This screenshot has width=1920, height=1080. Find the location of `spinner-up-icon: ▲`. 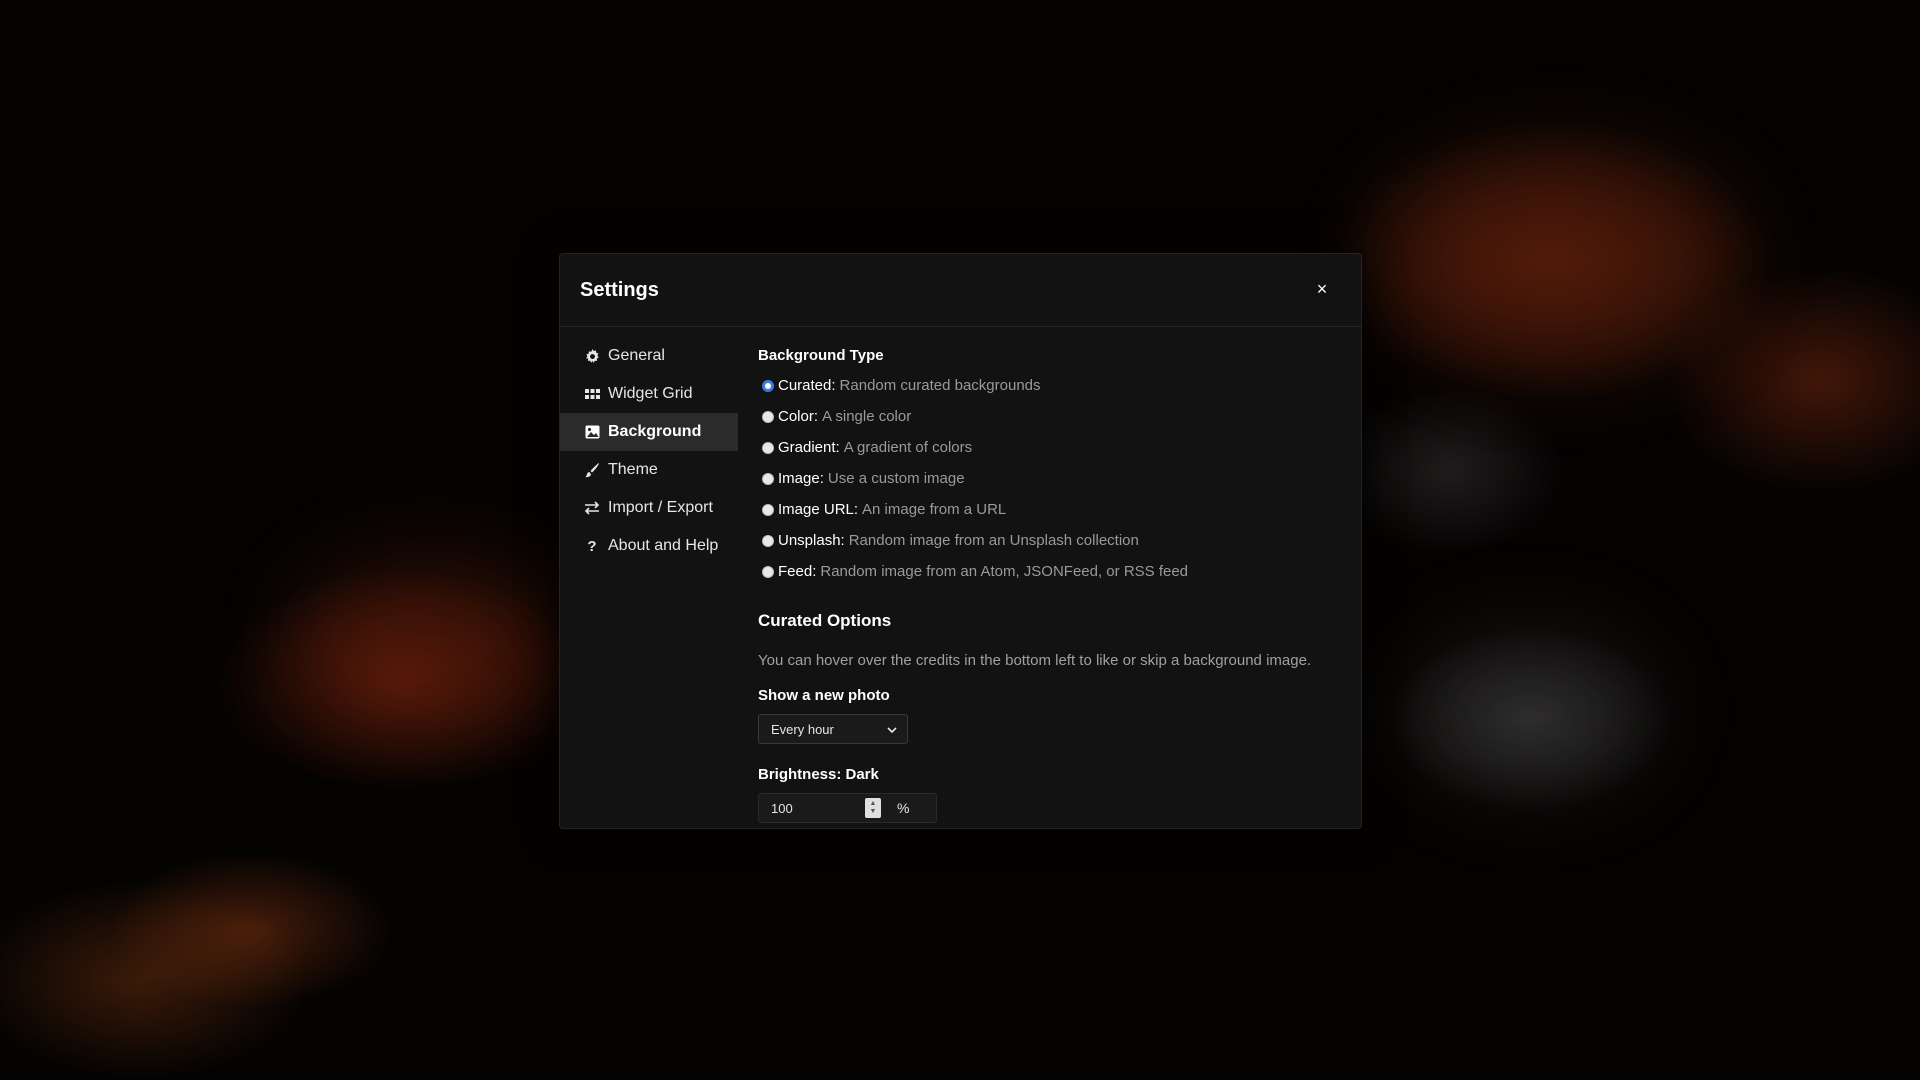

spinner-up-icon: ▲ is located at coordinates (873, 804).